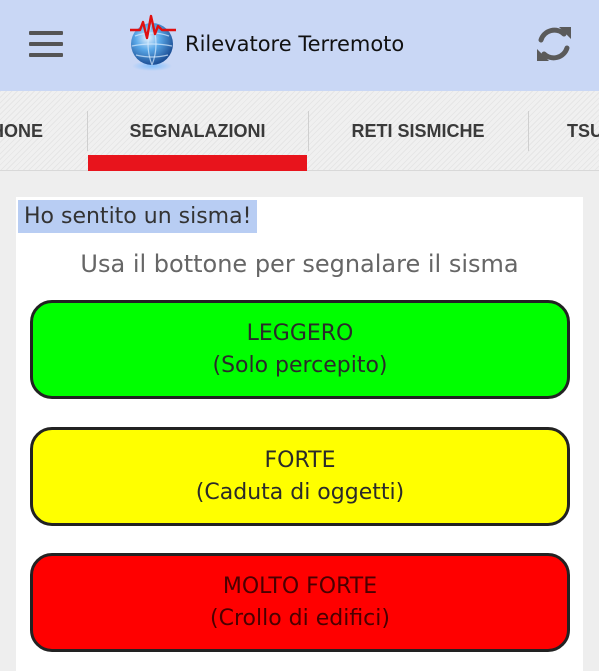 Image resolution: width=599 pixels, height=671 pixels. What do you see at coordinates (300, 602) in the screenshot?
I see `report-very-strong-button: MOLTO FORTE (Crollo di edifici)` at bounding box center [300, 602].